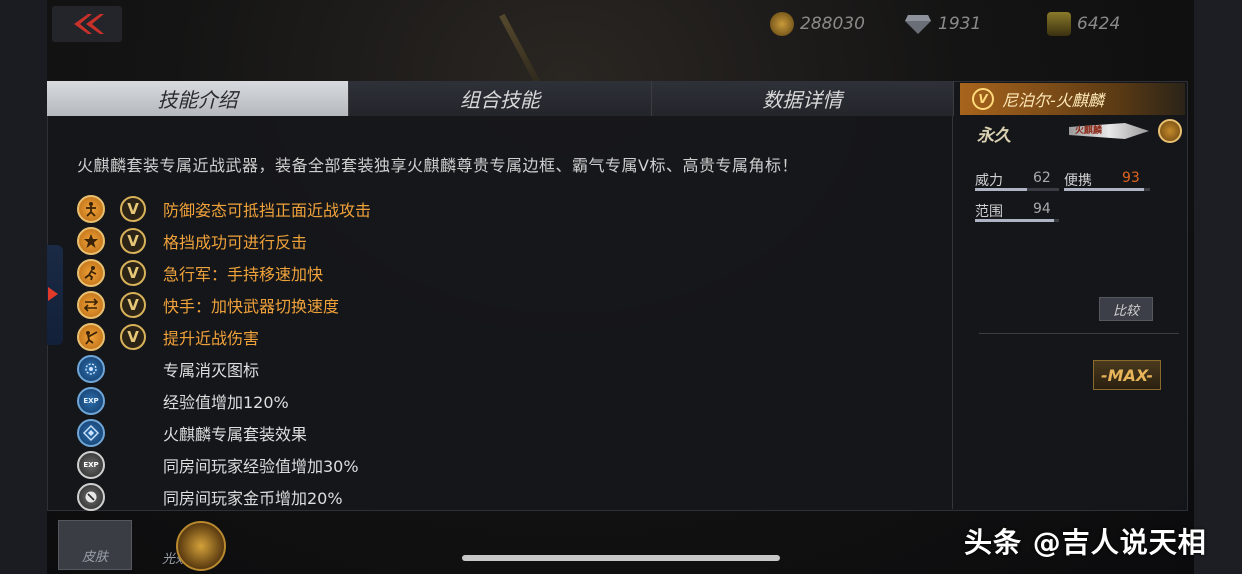  What do you see at coordinates (95, 545) in the screenshot?
I see `skin-button: 皮肤` at bounding box center [95, 545].